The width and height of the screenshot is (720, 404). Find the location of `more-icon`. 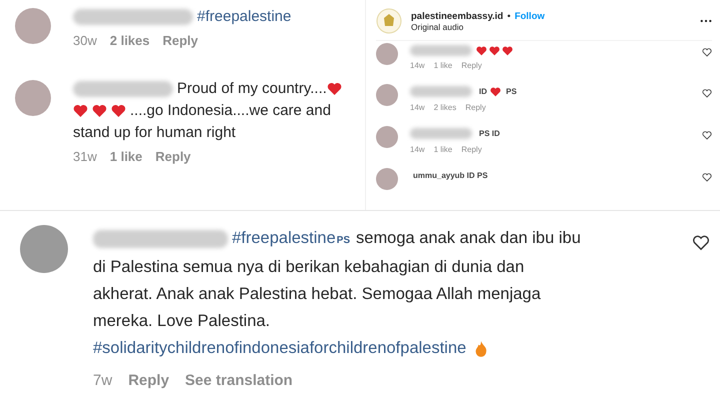

more-icon is located at coordinates (706, 21).